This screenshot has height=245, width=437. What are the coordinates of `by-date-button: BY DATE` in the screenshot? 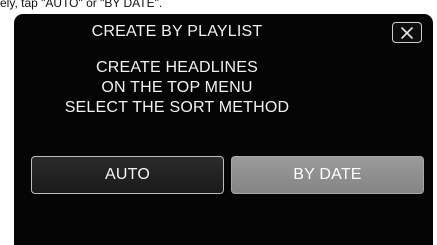 It's located at (327, 175).